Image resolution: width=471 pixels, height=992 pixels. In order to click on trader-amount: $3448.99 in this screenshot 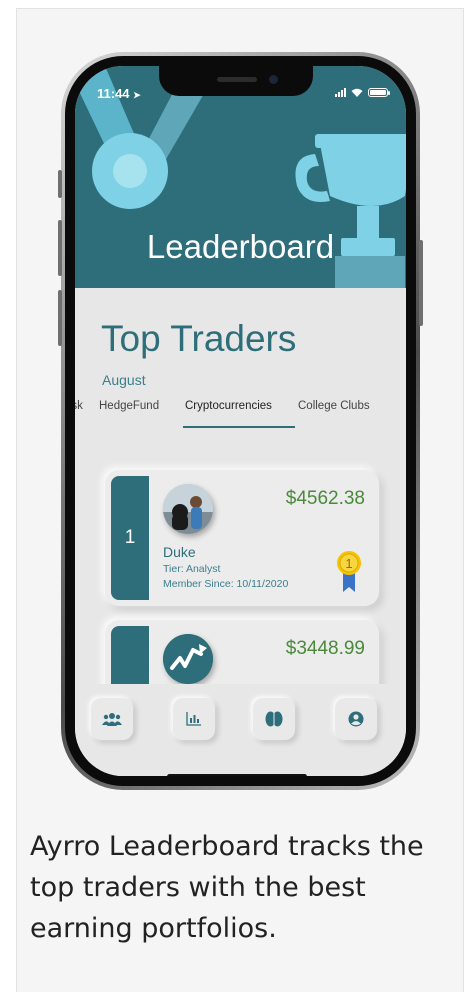, I will do `click(325, 648)`.